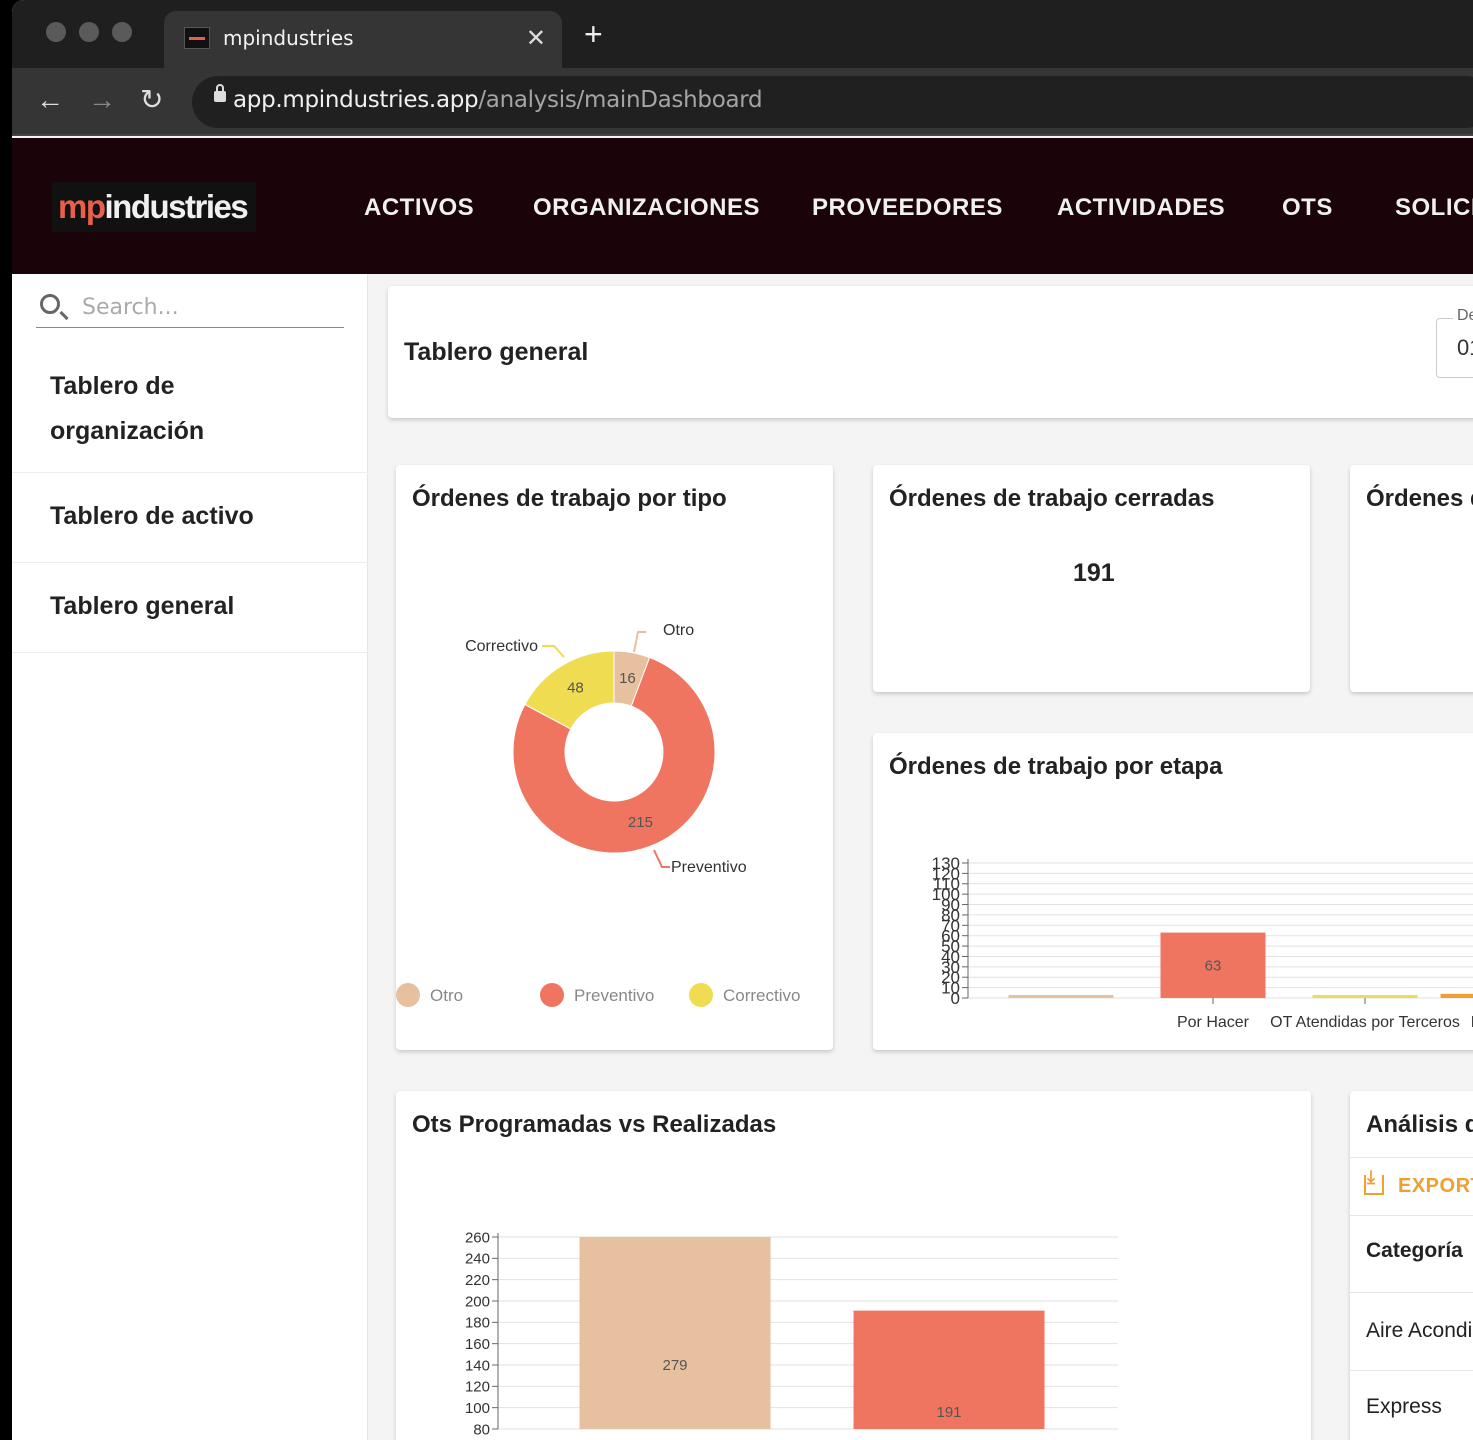 Image resolution: width=1473 pixels, height=1440 pixels. What do you see at coordinates (481, 1429) in the screenshot?
I see `y-tick-label: 80` at bounding box center [481, 1429].